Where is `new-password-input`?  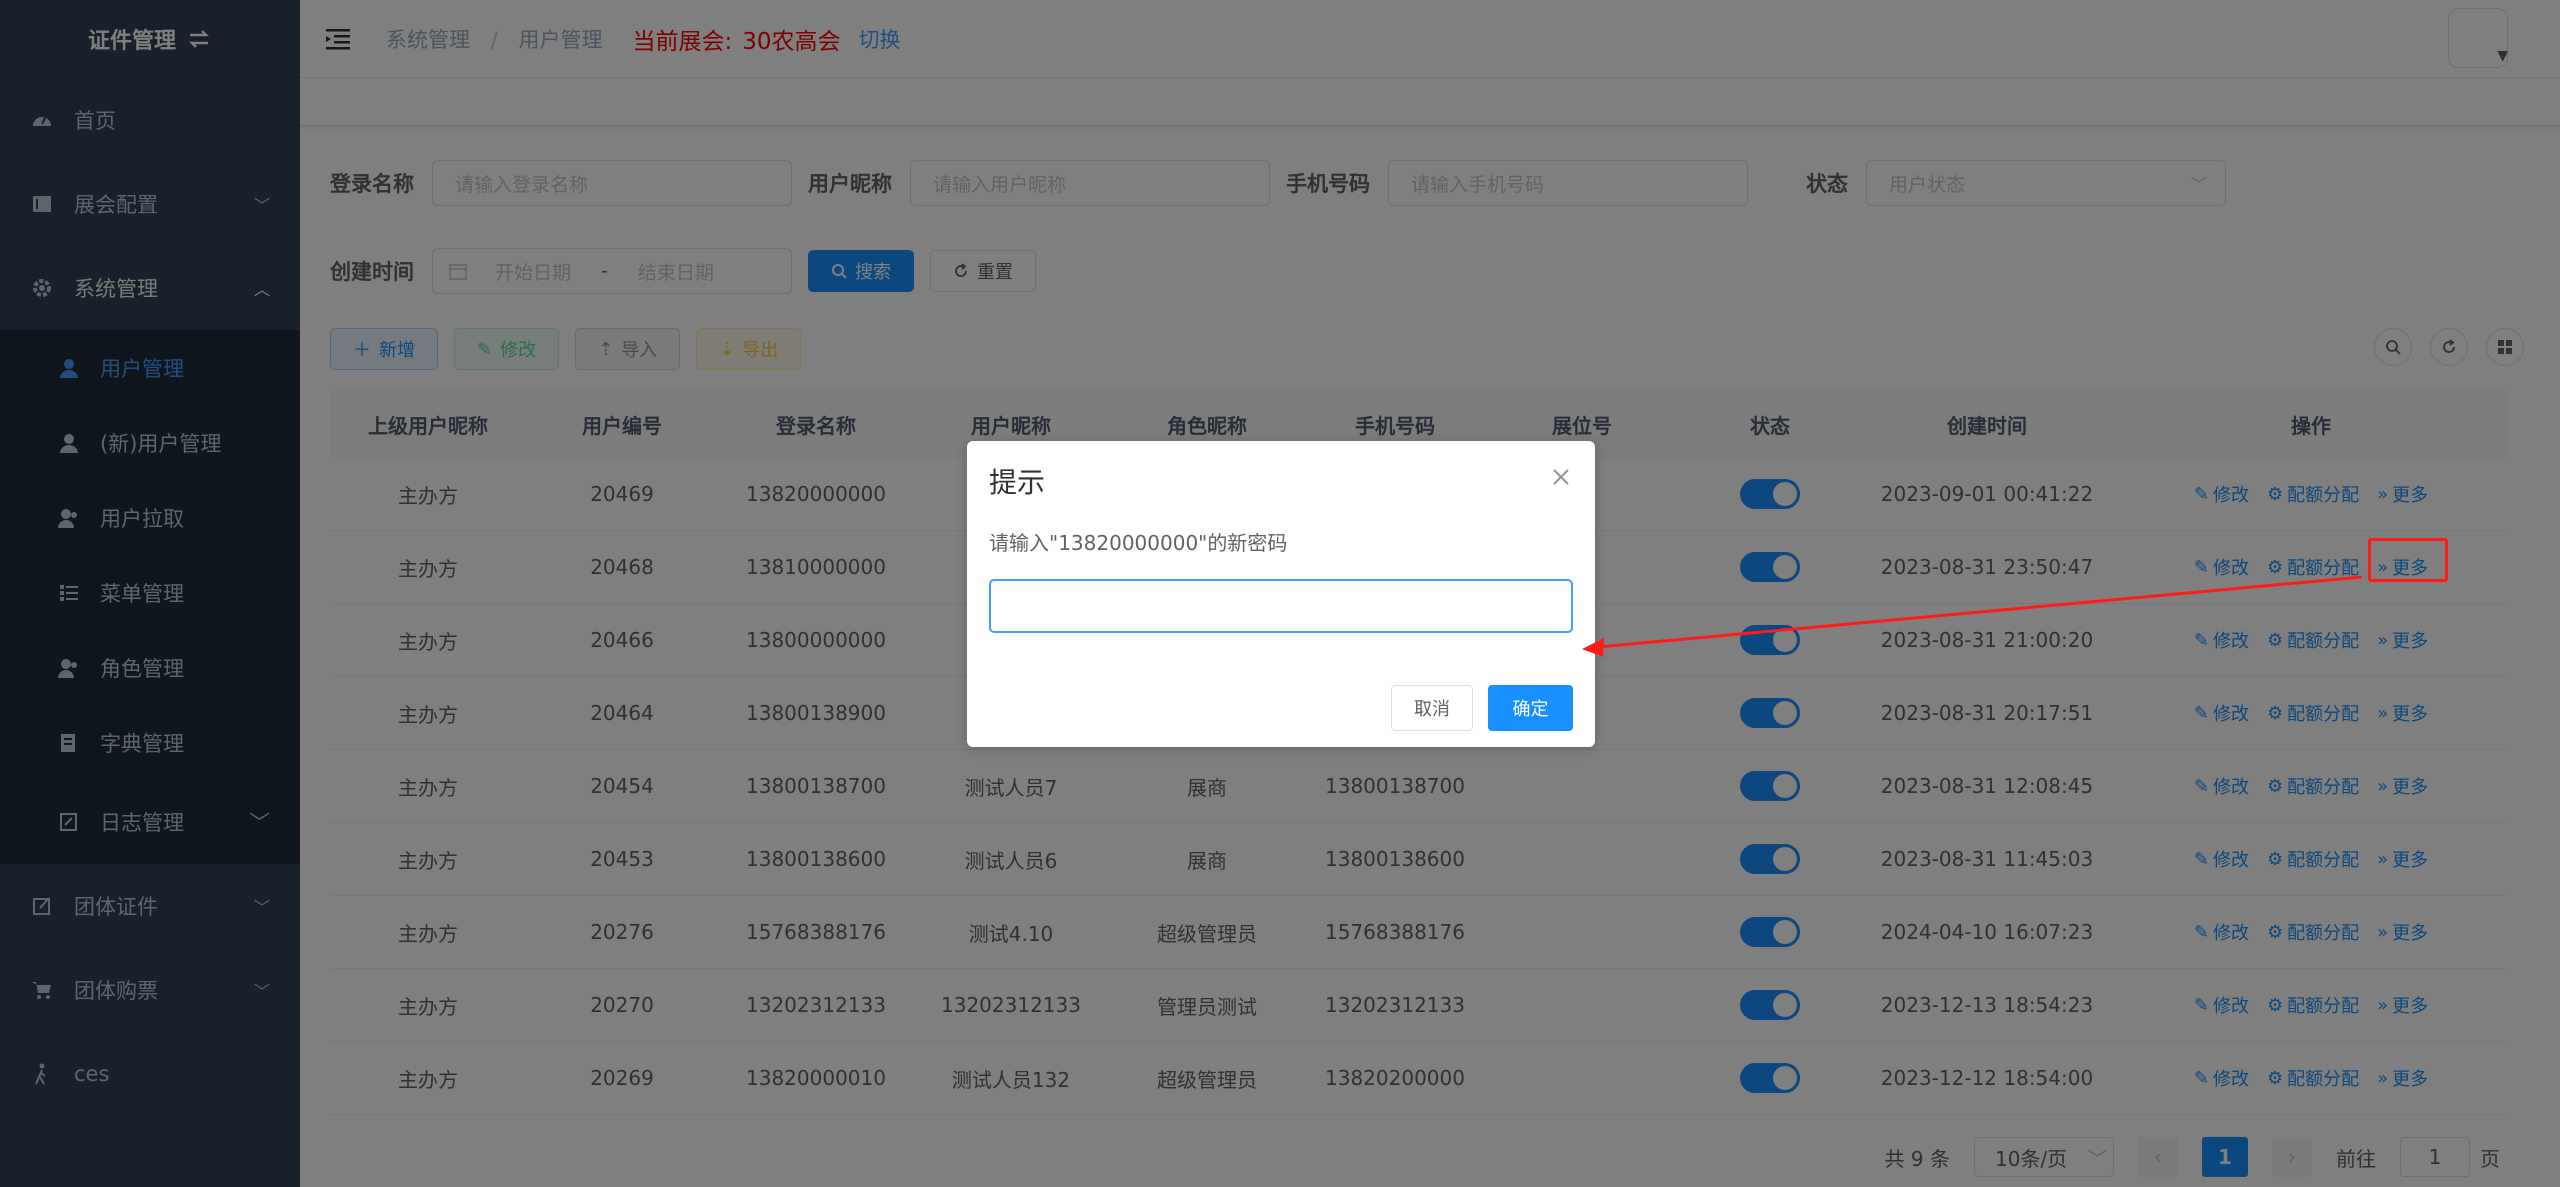 new-password-input is located at coordinates (1281, 606).